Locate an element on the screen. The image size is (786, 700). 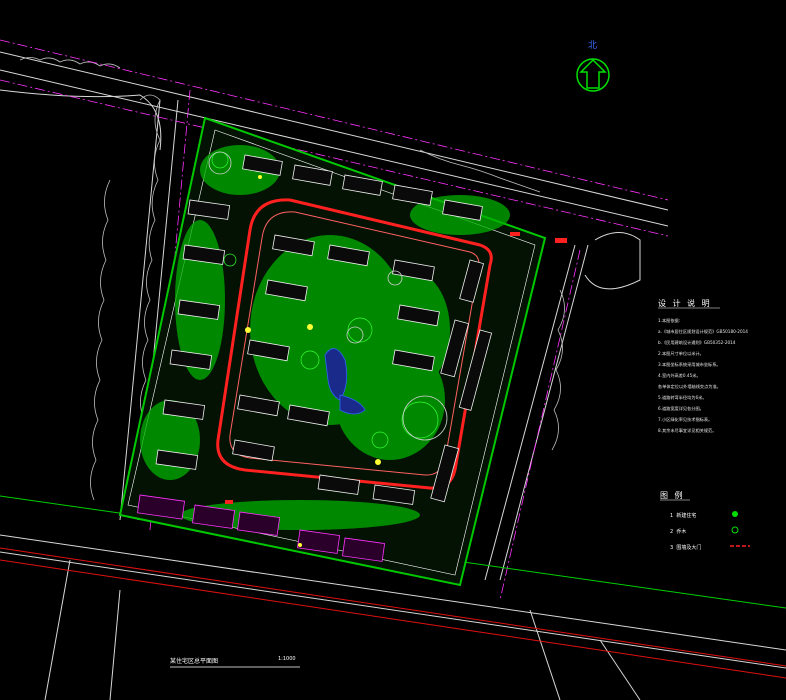
notes-line: 5.道路转弯半径均为6米。 is located at coordinates (682, 397).